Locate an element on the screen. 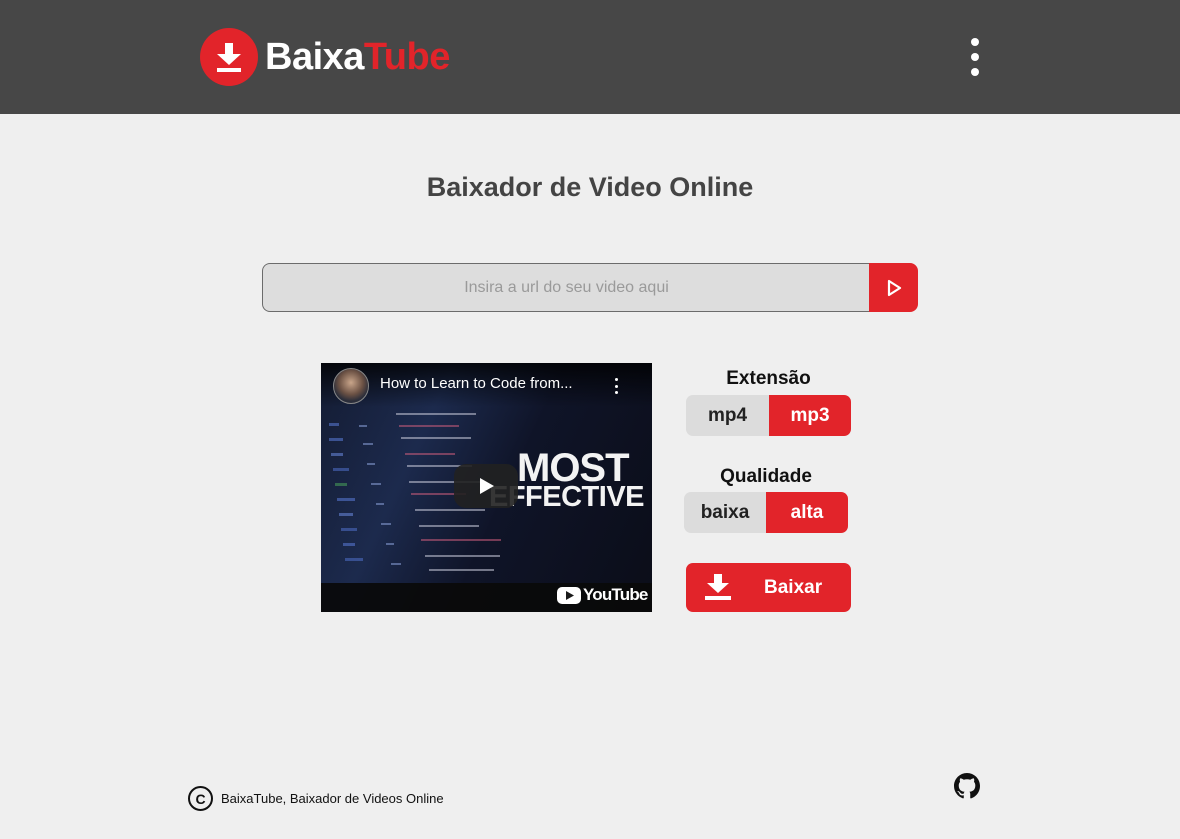 The image size is (1180, 839). brand-logo: BaixaTube is located at coordinates (325, 57).